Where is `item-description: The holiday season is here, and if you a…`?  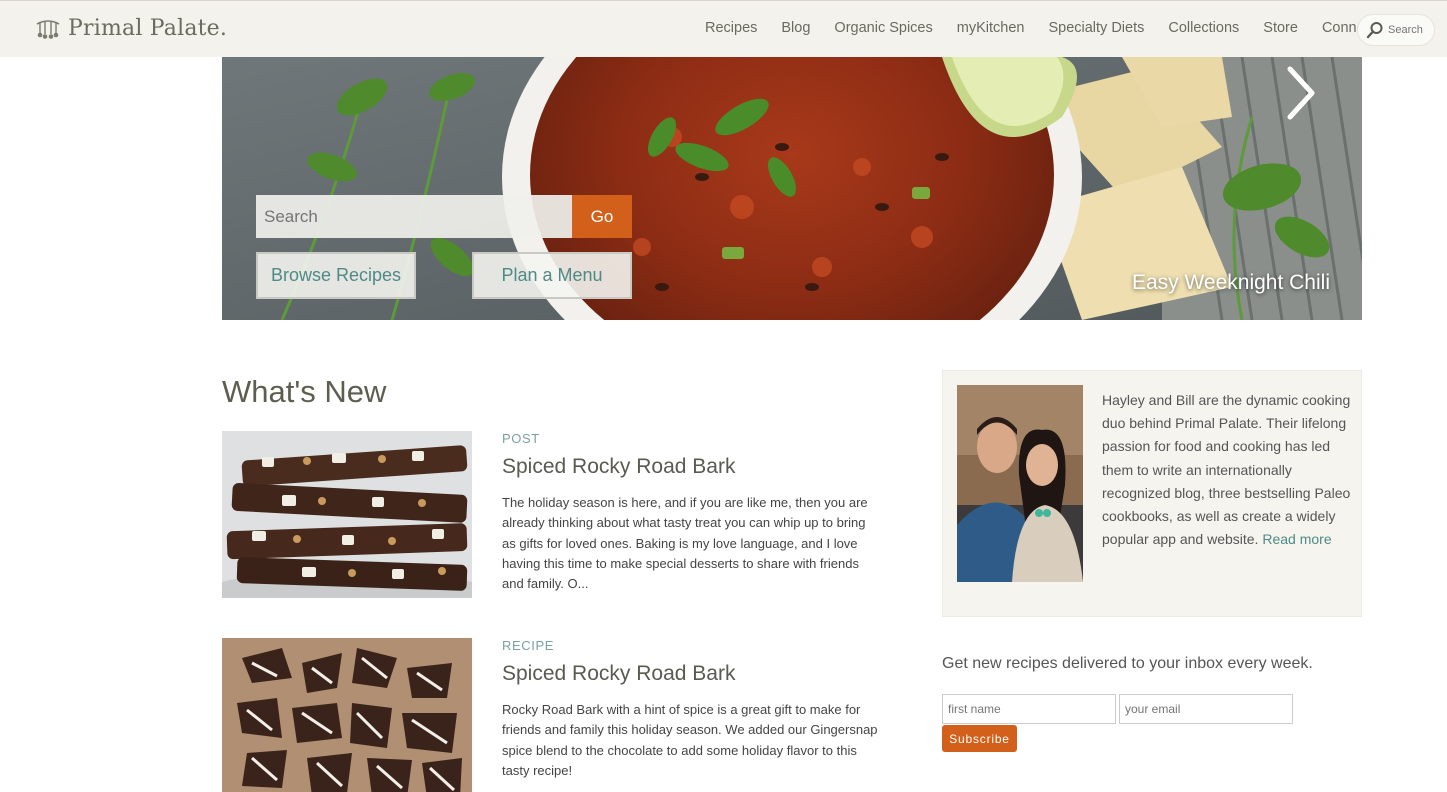
item-description: The holiday season is here, and if you a… is located at coordinates (685, 543).